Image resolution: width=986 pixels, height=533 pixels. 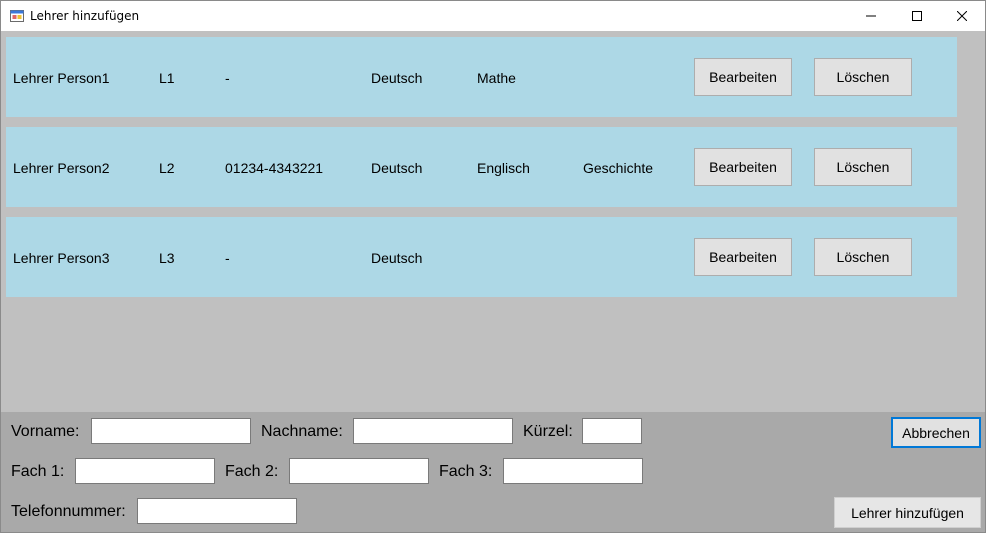 What do you see at coordinates (85, 16) in the screenshot?
I see `window-title: Lehrer hinzufügen` at bounding box center [85, 16].